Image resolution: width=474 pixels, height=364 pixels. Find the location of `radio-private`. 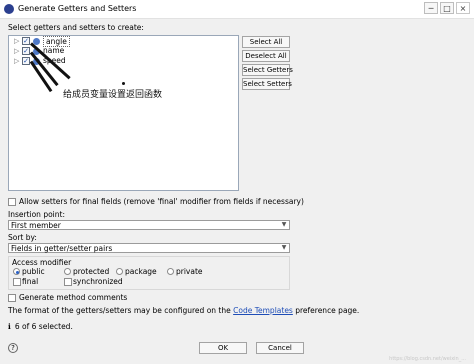

radio-private is located at coordinates (170, 271).